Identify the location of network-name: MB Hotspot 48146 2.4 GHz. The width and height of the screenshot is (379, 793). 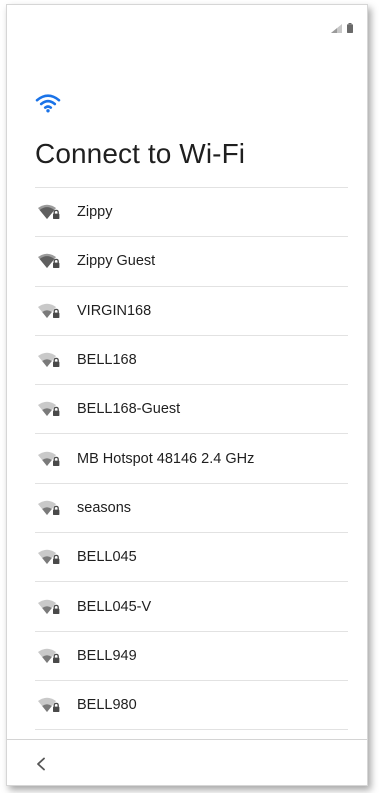
(166, 458).